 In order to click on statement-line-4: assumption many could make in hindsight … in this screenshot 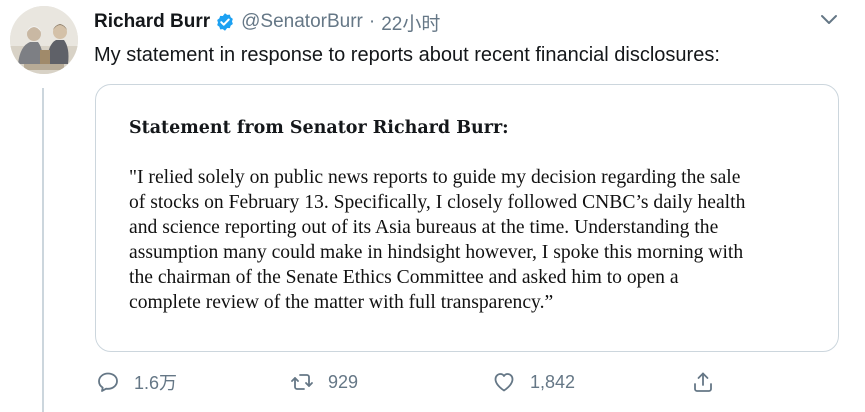, I will do `click(436, 252)`.